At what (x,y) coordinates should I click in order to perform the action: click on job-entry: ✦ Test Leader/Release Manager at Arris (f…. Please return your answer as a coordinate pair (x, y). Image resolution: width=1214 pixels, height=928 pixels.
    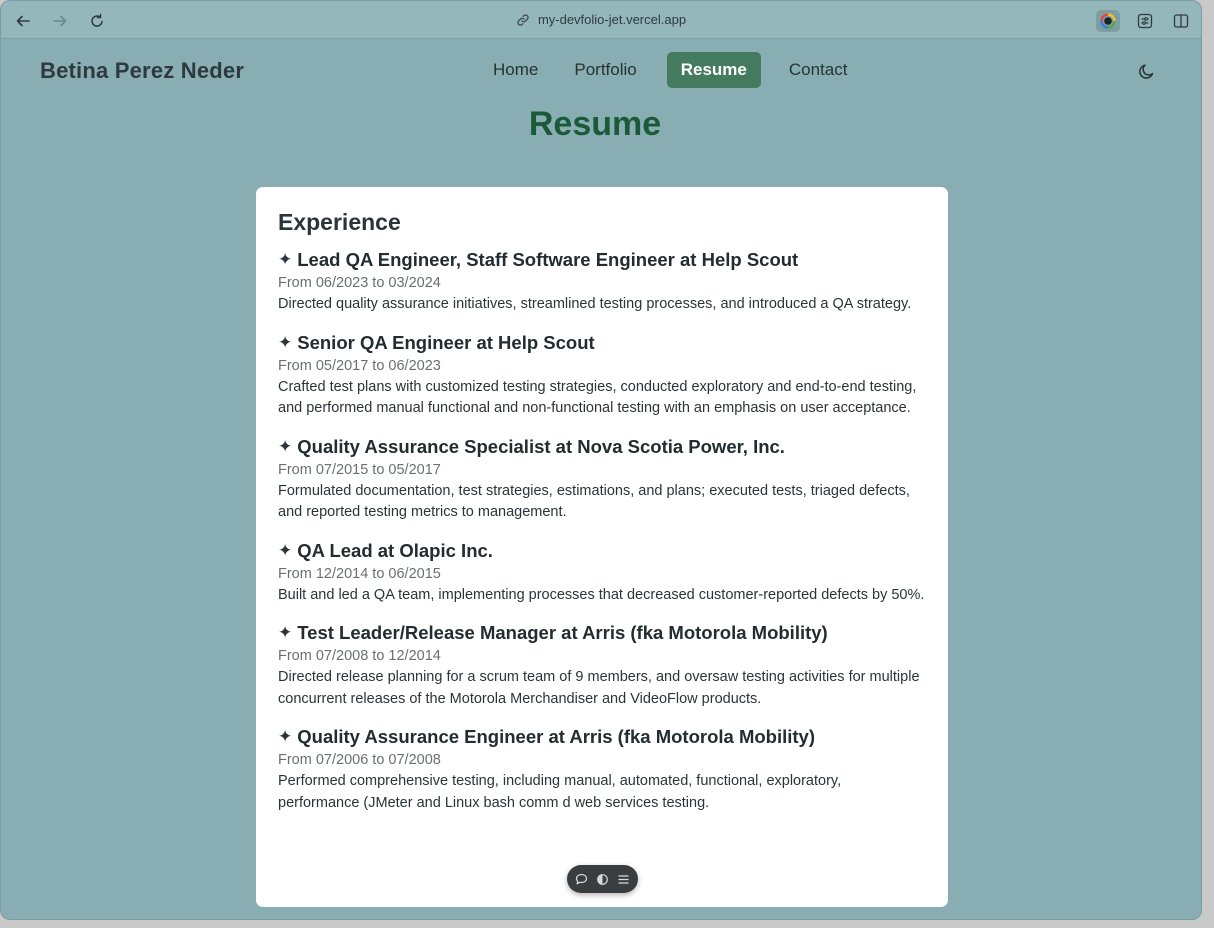
    Looking at the image, I should click on (602, 665).